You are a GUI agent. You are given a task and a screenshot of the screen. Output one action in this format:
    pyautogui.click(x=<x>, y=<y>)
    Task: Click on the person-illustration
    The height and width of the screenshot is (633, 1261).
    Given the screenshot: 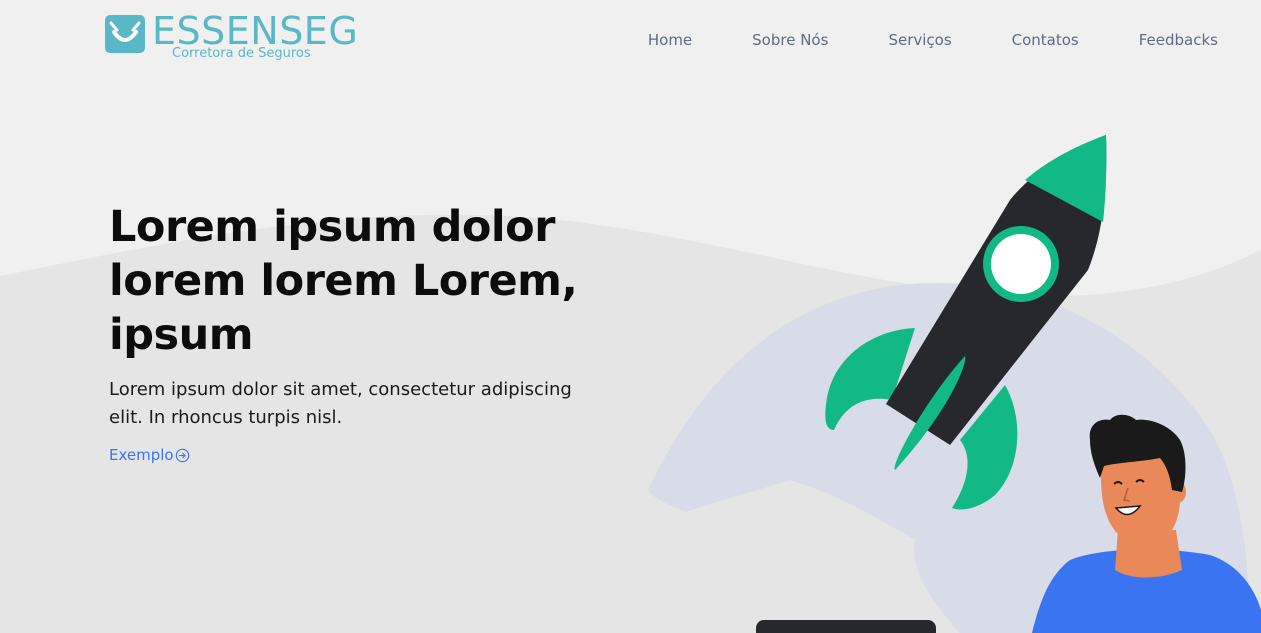 What is the action you would take?
    pyautogui.click(x=1146, y=523)
    